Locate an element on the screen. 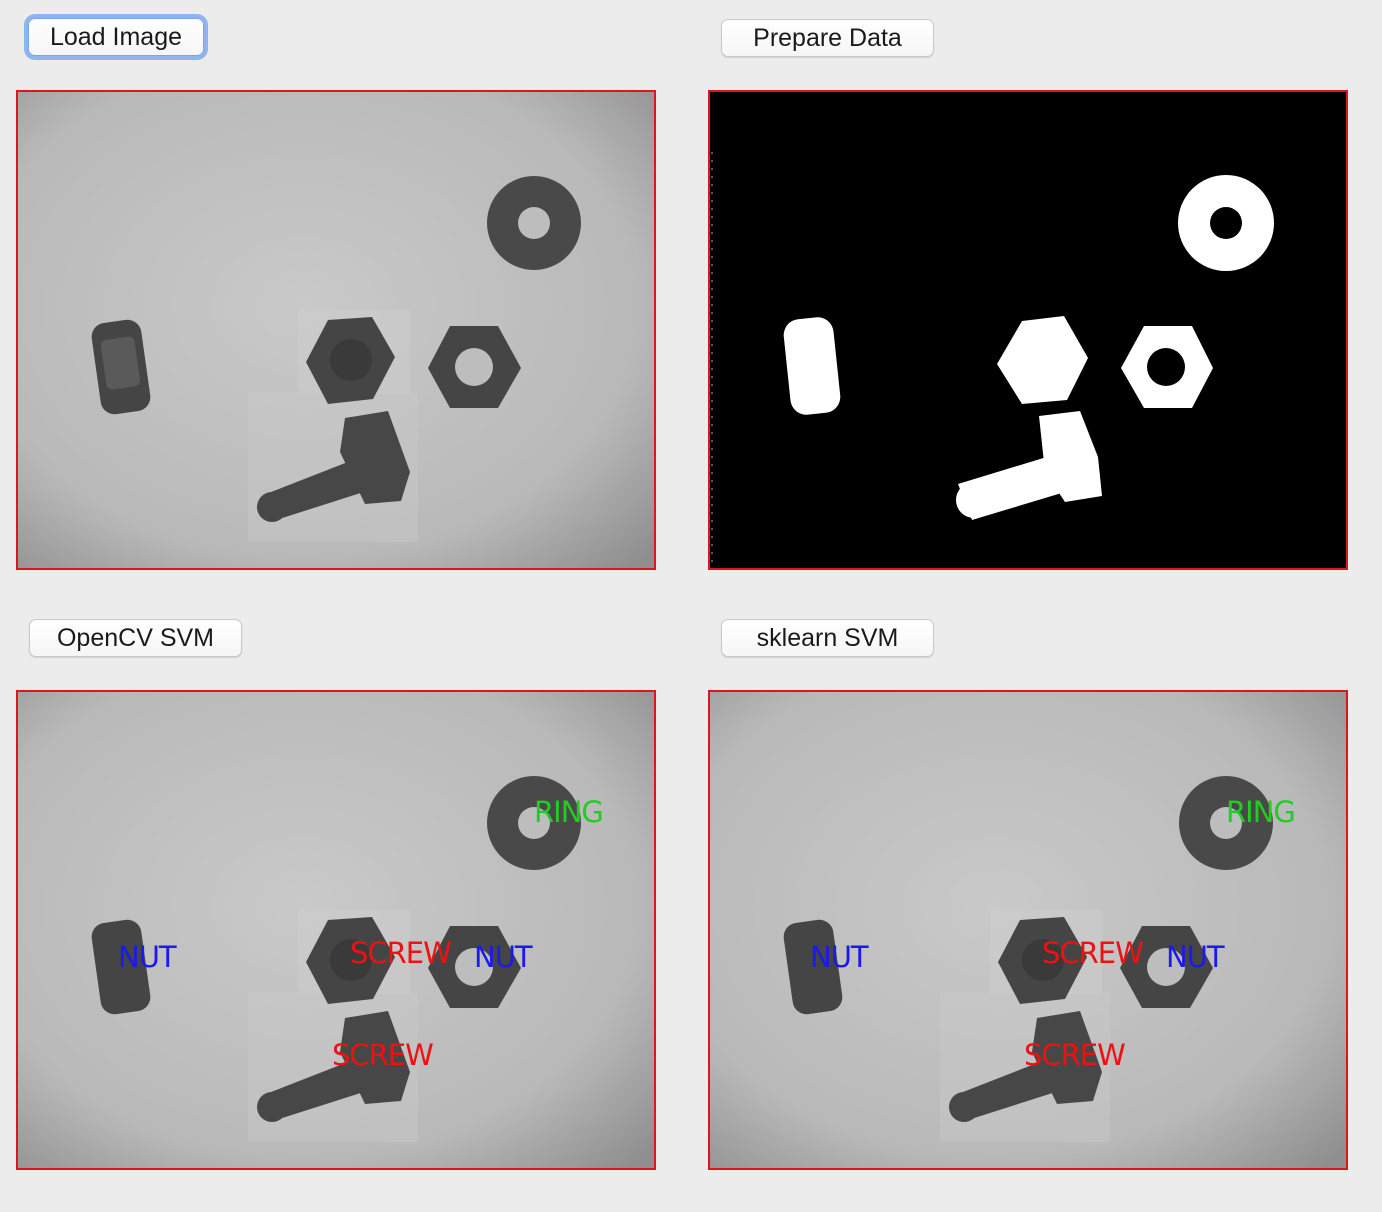 The width and height of the screenshot is (1382, 1212). sklearn-svm-button: sklearn SVM is located at coordinates (827, 638).